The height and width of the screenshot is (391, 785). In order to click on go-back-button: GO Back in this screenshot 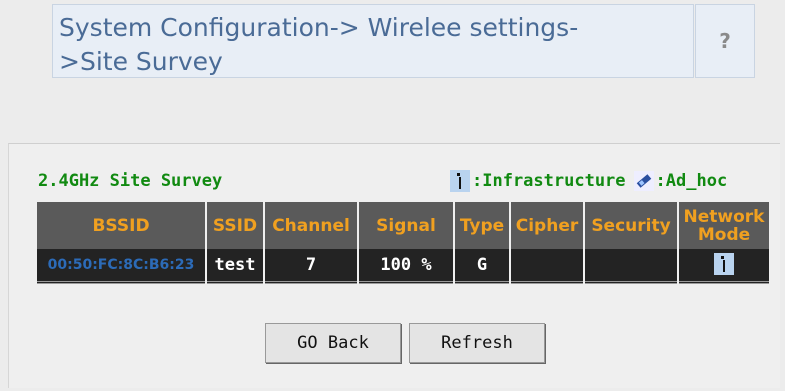, I will do `click(333, 343)`.